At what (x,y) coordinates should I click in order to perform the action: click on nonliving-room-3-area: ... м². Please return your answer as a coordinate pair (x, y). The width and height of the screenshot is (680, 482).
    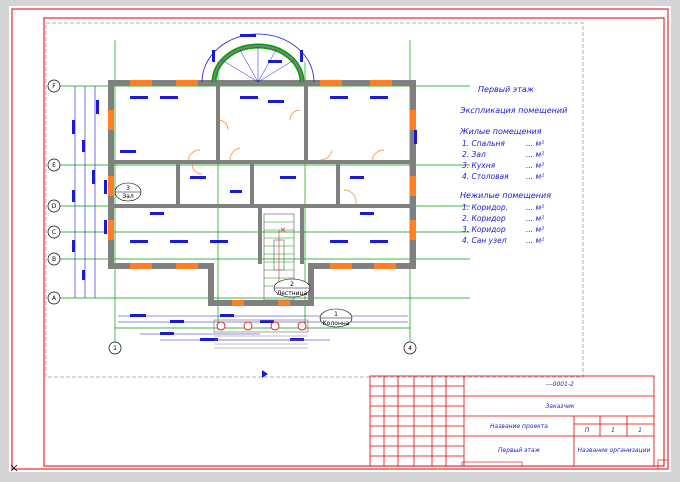
    Looking at the image, I should click on (535, 229).